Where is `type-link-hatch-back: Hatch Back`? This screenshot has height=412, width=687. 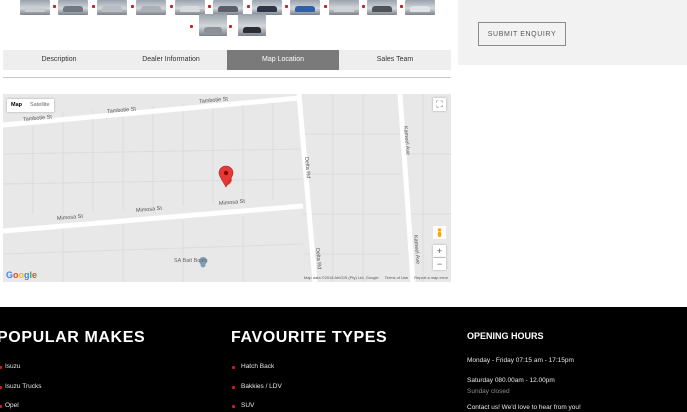 type-link-hatch-back: Hatch Back is located at coordinates (257, 366).